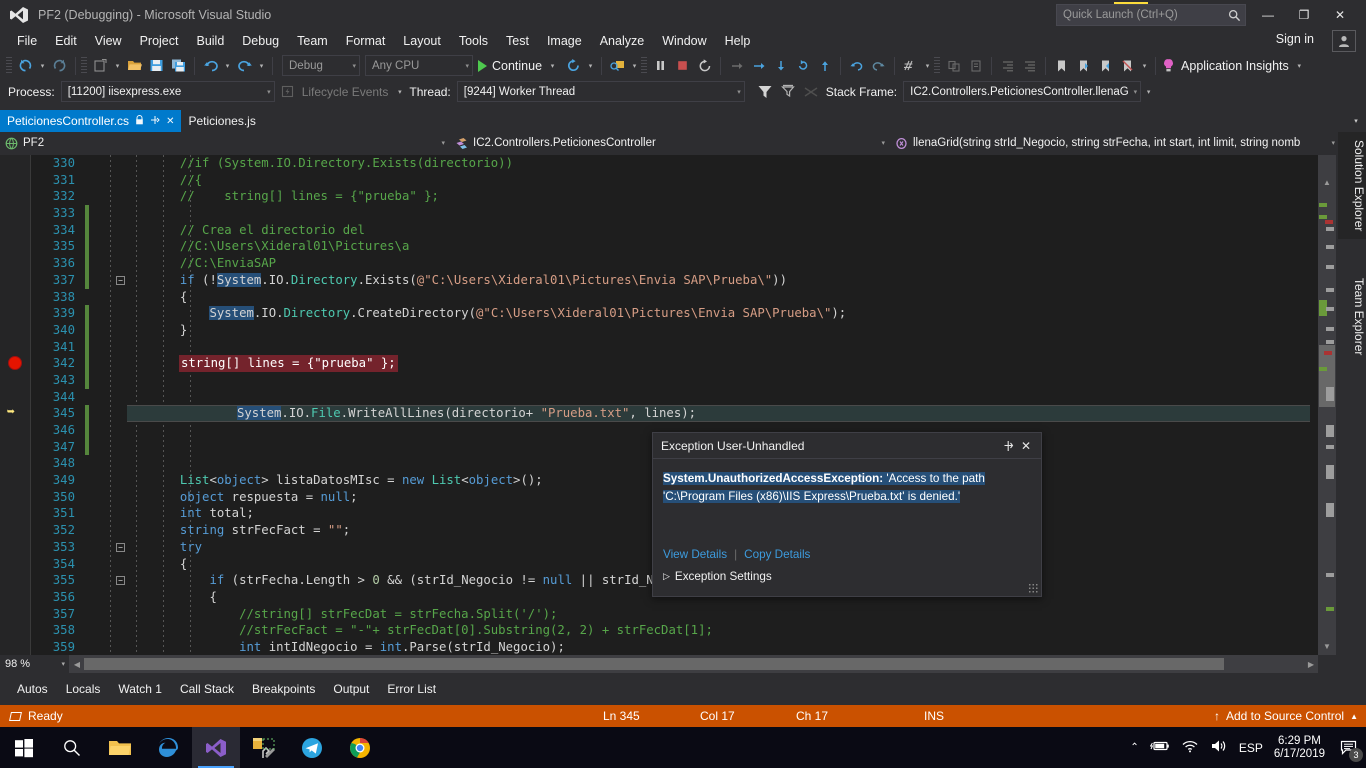 This screenshot has height=768, width=1366. What do you see at coordinates (244, 66) in the screenshot?
I see `redo-icon` at bounding box center [244, 66].